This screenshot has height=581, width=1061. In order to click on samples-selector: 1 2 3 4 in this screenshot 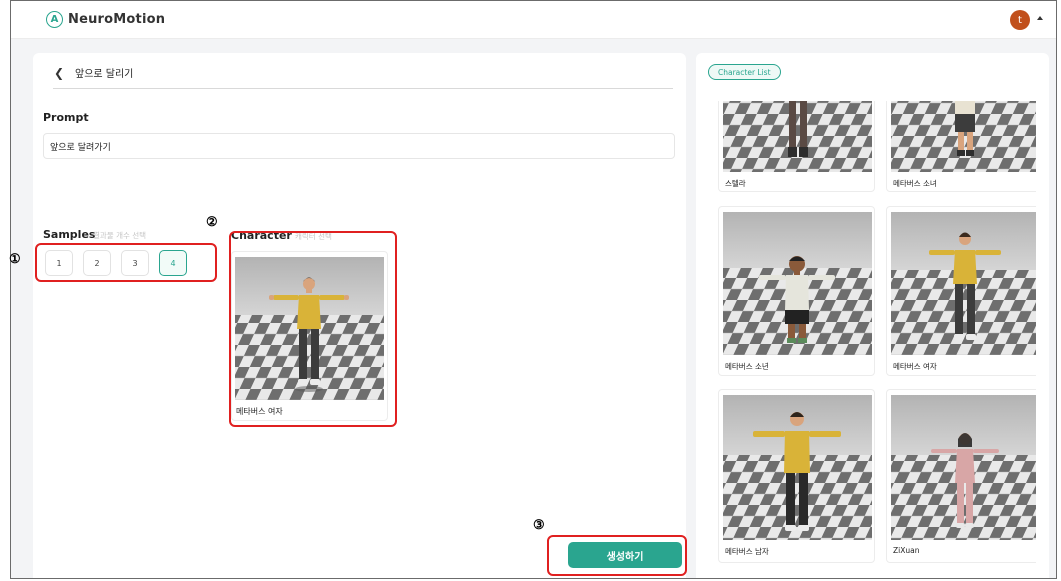, I will do `click(116, 263)`.